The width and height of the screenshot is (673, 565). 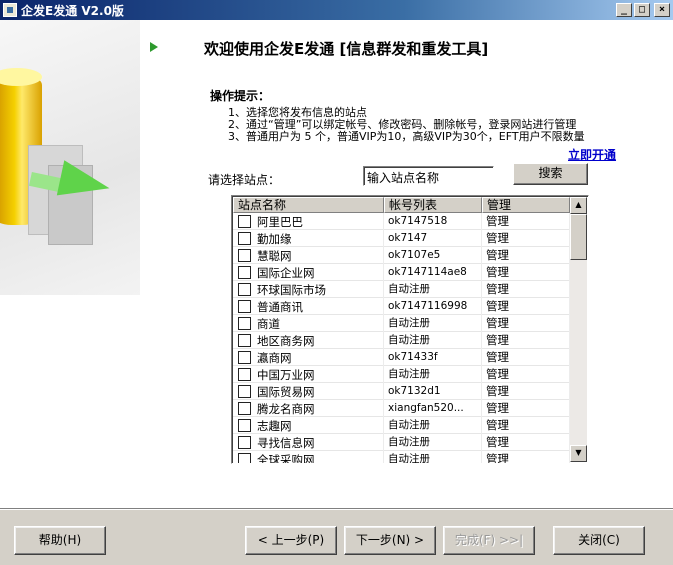 What do you see at coordinates (286, 391) in the screenshot?
I see `site-name: 国际贸易网` at bounding box center [286, 391].